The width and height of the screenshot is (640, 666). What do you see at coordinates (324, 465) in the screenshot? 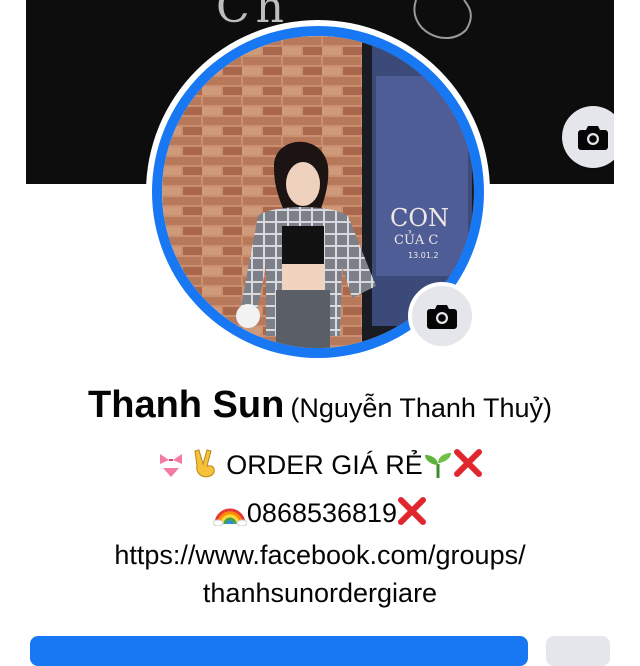
I see `order-text: ORDER GIÁ RẺ` at bounding box center [324, 465].